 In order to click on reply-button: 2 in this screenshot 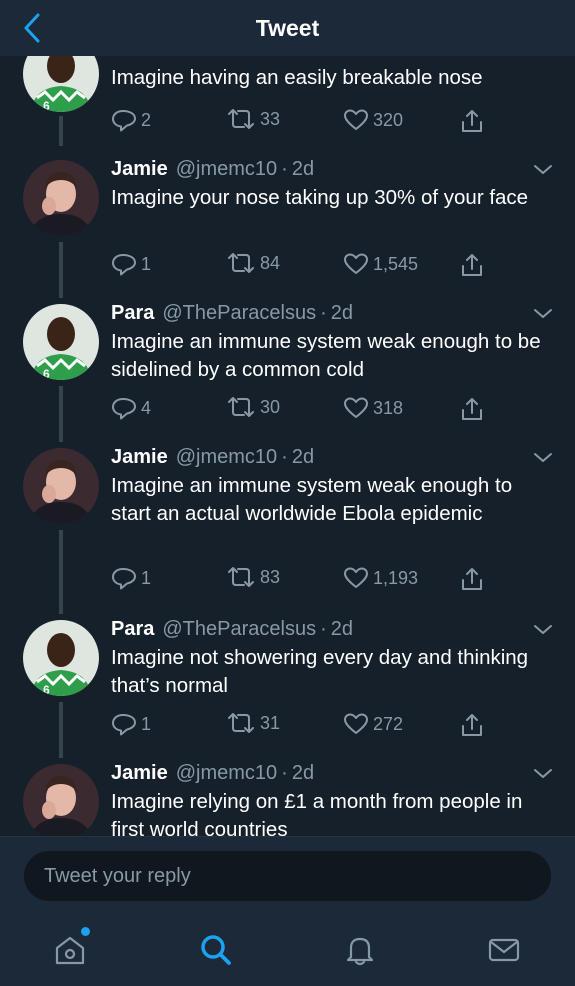, I will do `click(131, 120)`.